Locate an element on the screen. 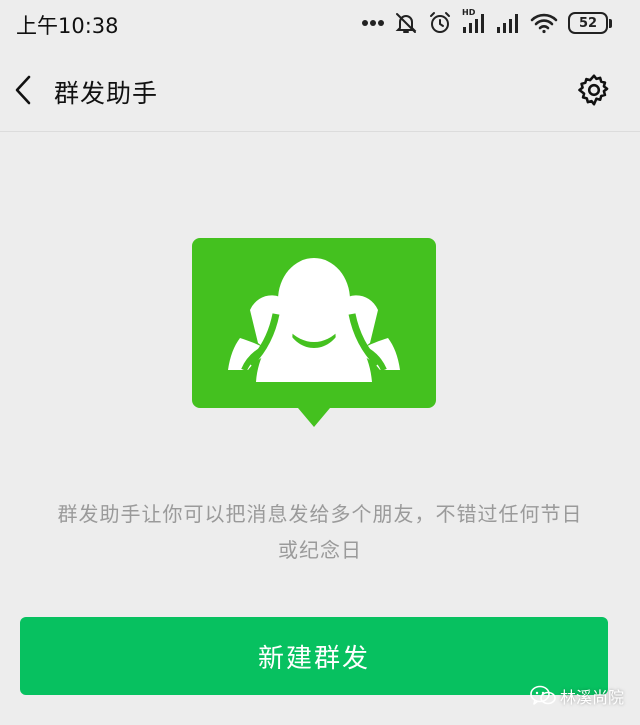 Image resolution: width=640 pixels, height=725 pixels. battery-level: 52 is located at coordinates (588, 23).